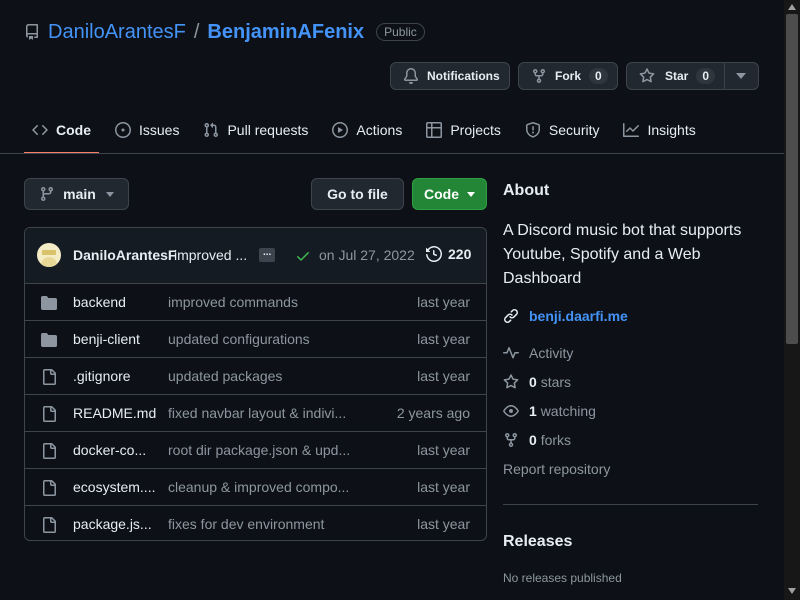 The width and height of the screenshot is (800, 600). Describe the element at coordinates (533, 440) in the screenshot. I see `forks-count: 0` at that location.